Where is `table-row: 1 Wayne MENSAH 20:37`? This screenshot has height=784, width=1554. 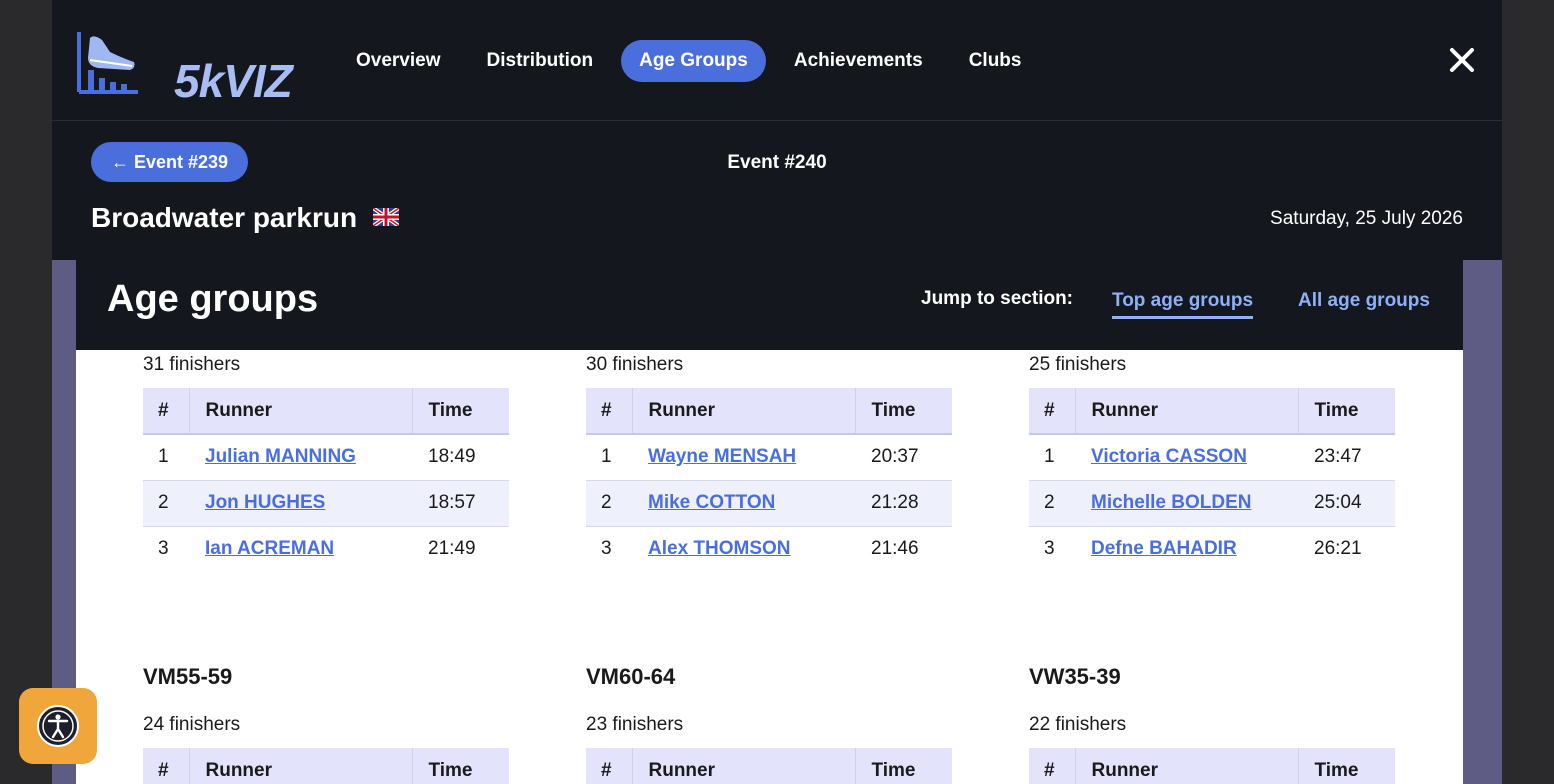 table-row: 1 Wayne MENSAH 20:37 is located at coordinates (769, 457).